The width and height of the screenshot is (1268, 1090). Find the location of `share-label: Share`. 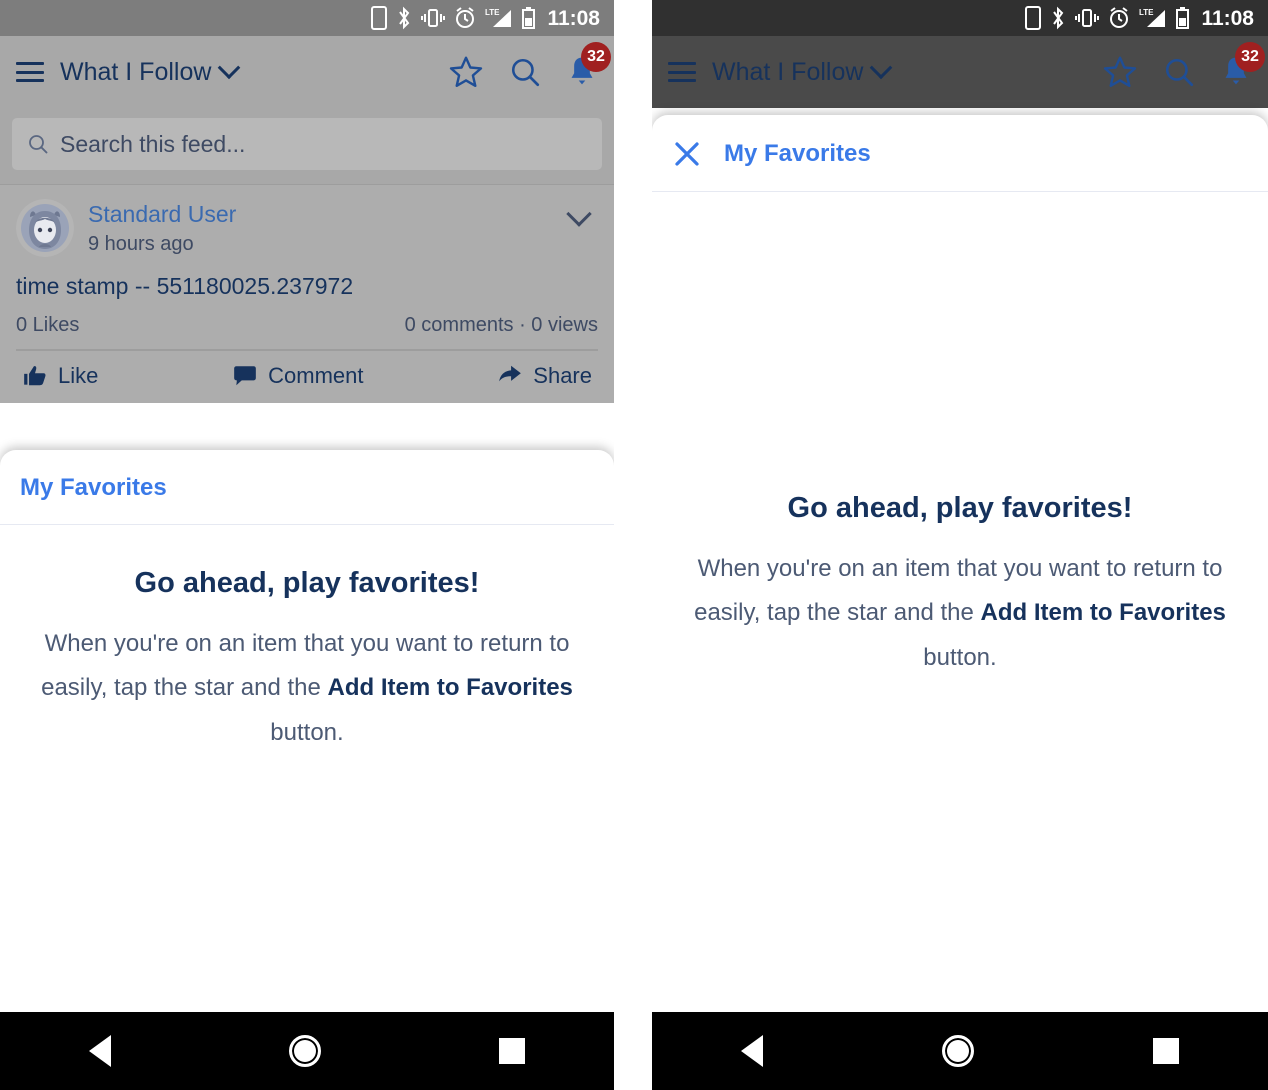

share-label: Share is located at coordinates (562, 375).